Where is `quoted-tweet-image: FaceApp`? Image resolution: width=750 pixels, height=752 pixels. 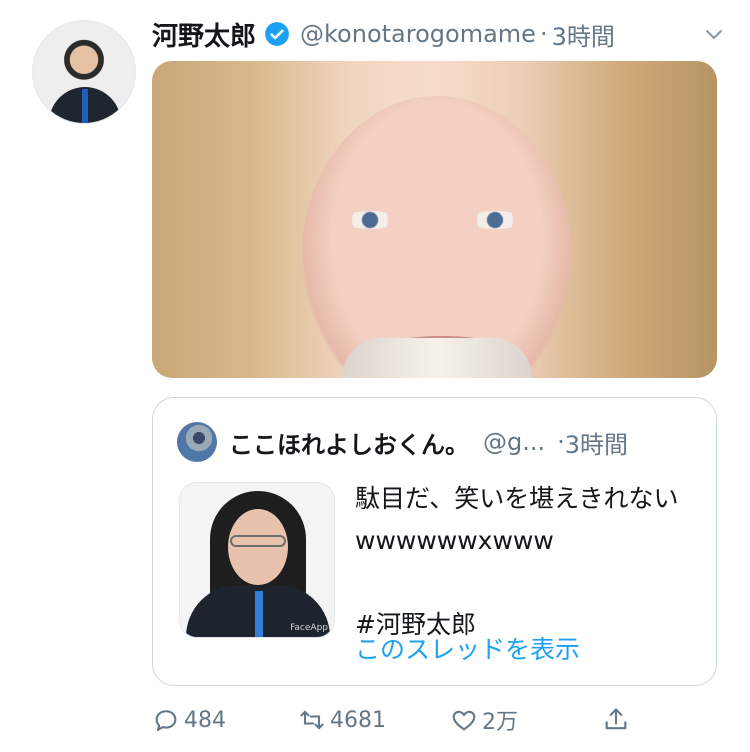 quoted-tweet-image: FaceApp is located at coordinates (257, 560).